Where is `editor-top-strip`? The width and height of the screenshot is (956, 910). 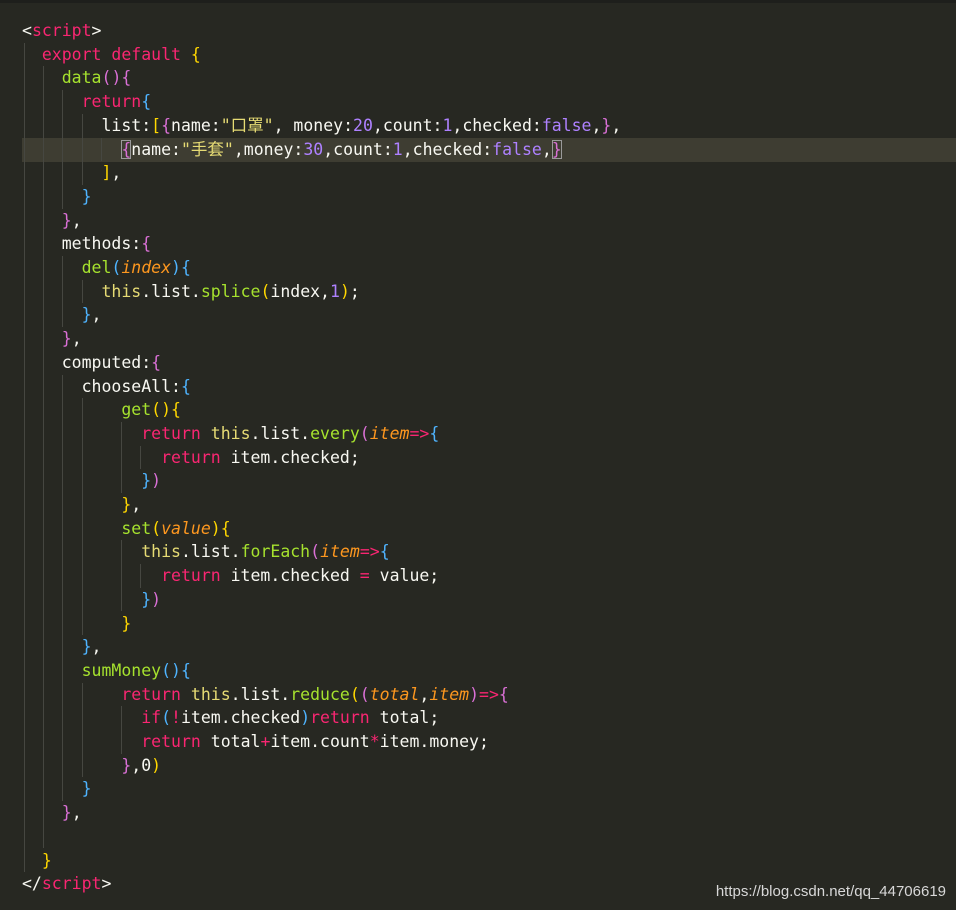 editor-top-strip is located at coordinates (478, 1).